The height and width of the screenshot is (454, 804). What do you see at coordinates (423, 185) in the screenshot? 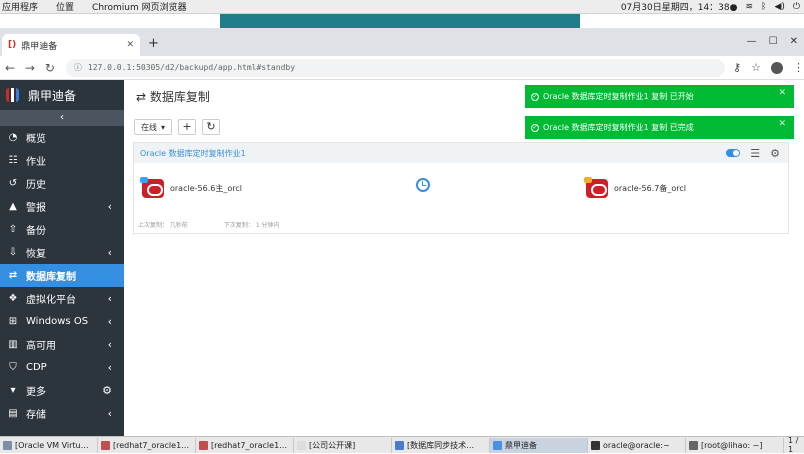
I see `schedule-clock-icon` at bounding box center [423, 185].